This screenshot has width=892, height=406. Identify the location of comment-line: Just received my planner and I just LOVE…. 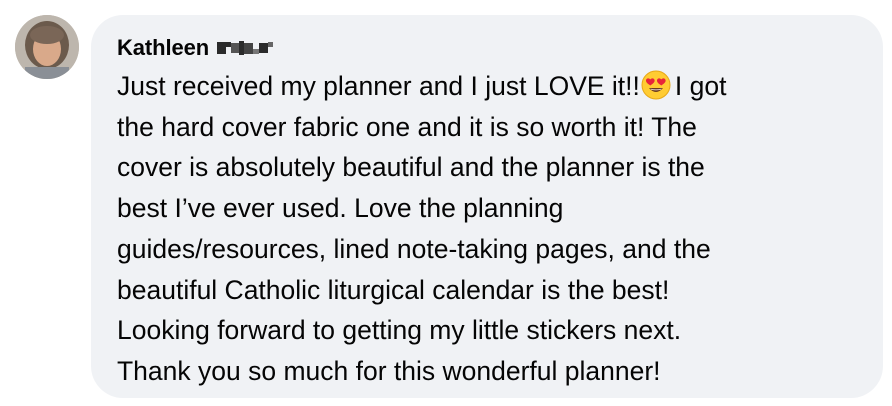
(477, 86).